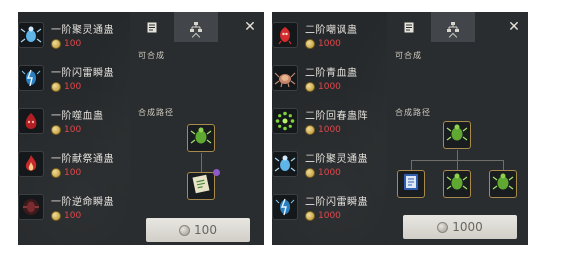 The image size is (584, 270). Describe the element at coordinates (336, 159) in the screenshot. I see `item-name: 二阶聚灵通蛊` at that location.